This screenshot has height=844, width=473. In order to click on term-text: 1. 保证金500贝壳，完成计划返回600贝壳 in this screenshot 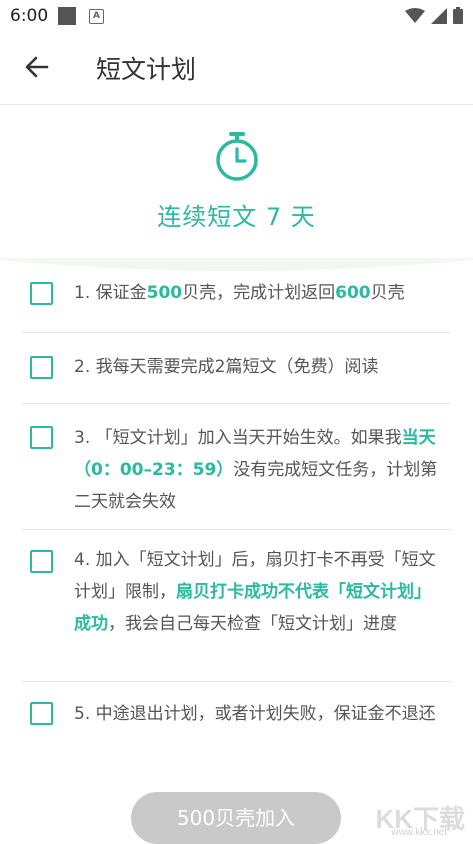, I will do `click(259, 293)`.